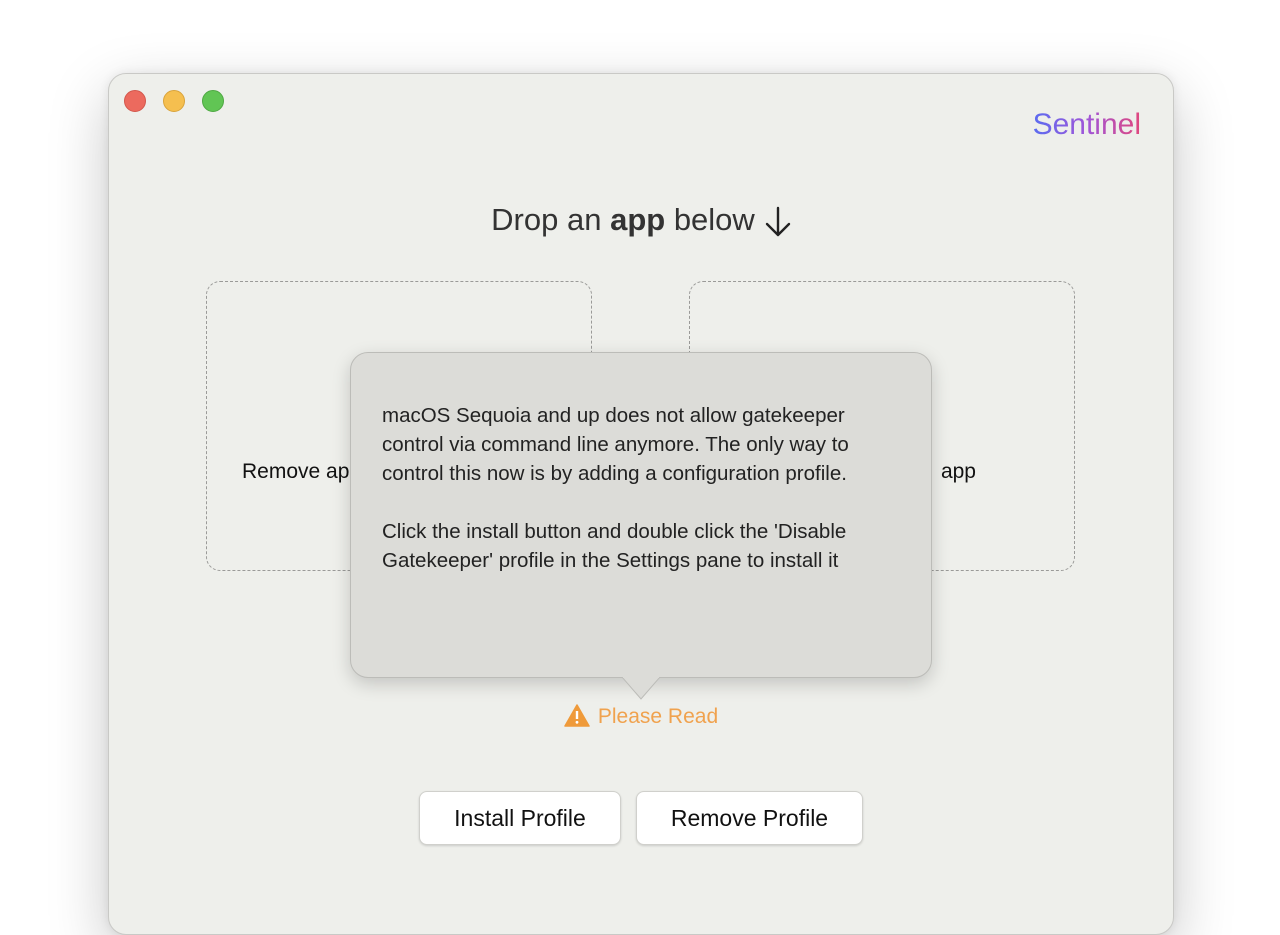 The image size is (1280, 935). I want to click on drop-zone-label: Remove app, so click(302, 471).